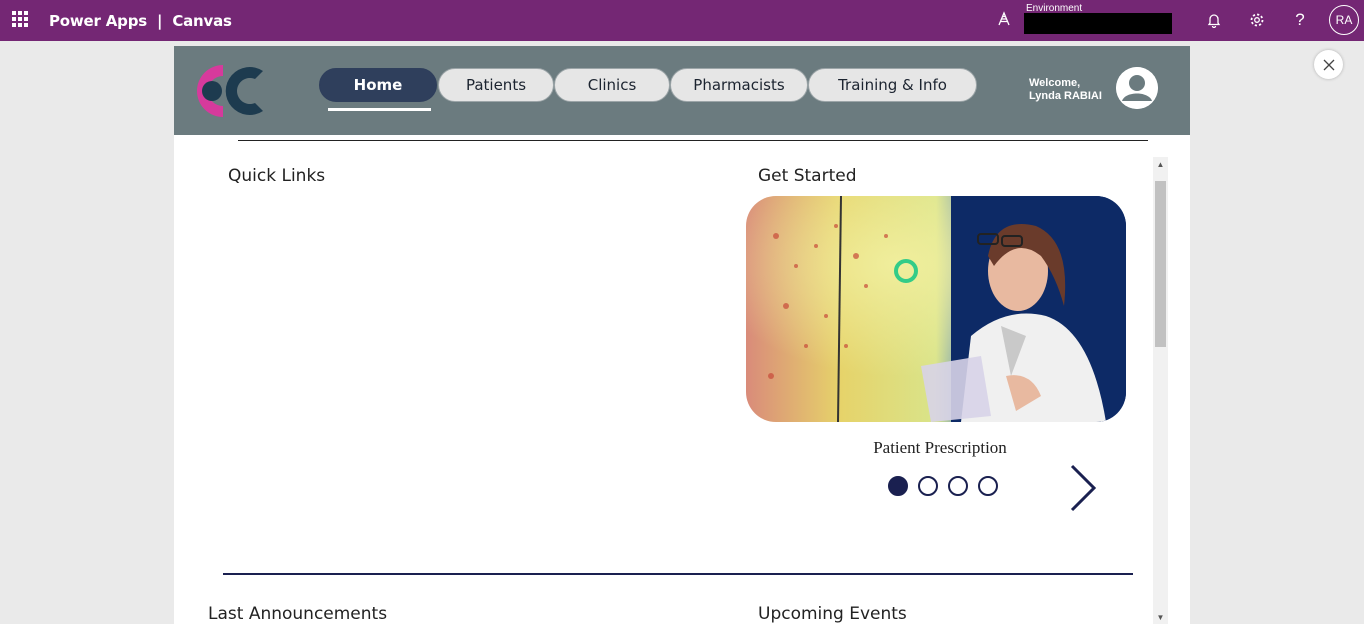  I want to click on last-announcements-title: Last Announcements, so click(298, 614).